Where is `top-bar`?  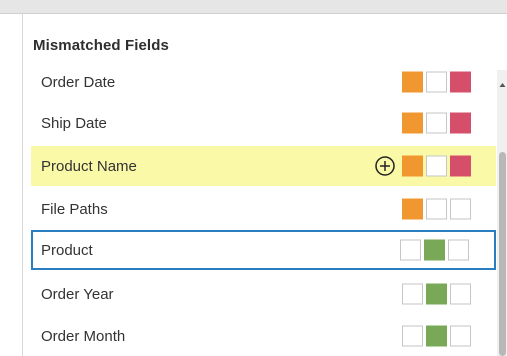 top-bar is located at coordinates (253, 7).